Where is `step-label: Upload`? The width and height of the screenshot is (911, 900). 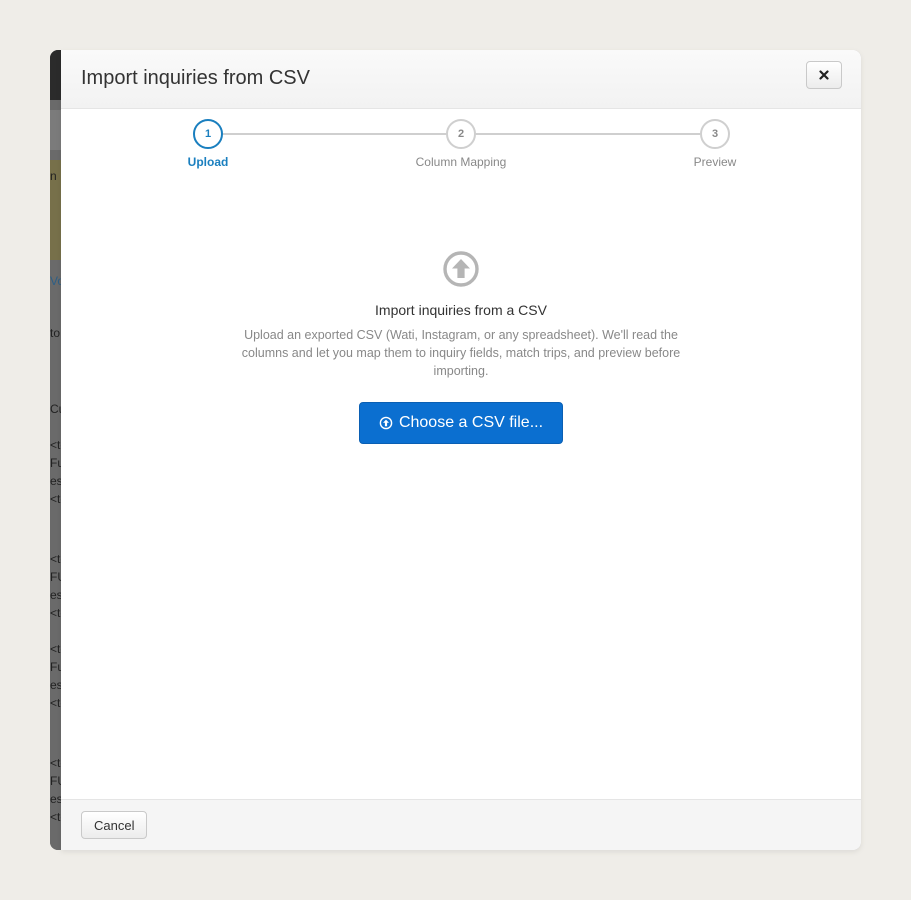 step-label: Upload is located at coordinates (208, 162).